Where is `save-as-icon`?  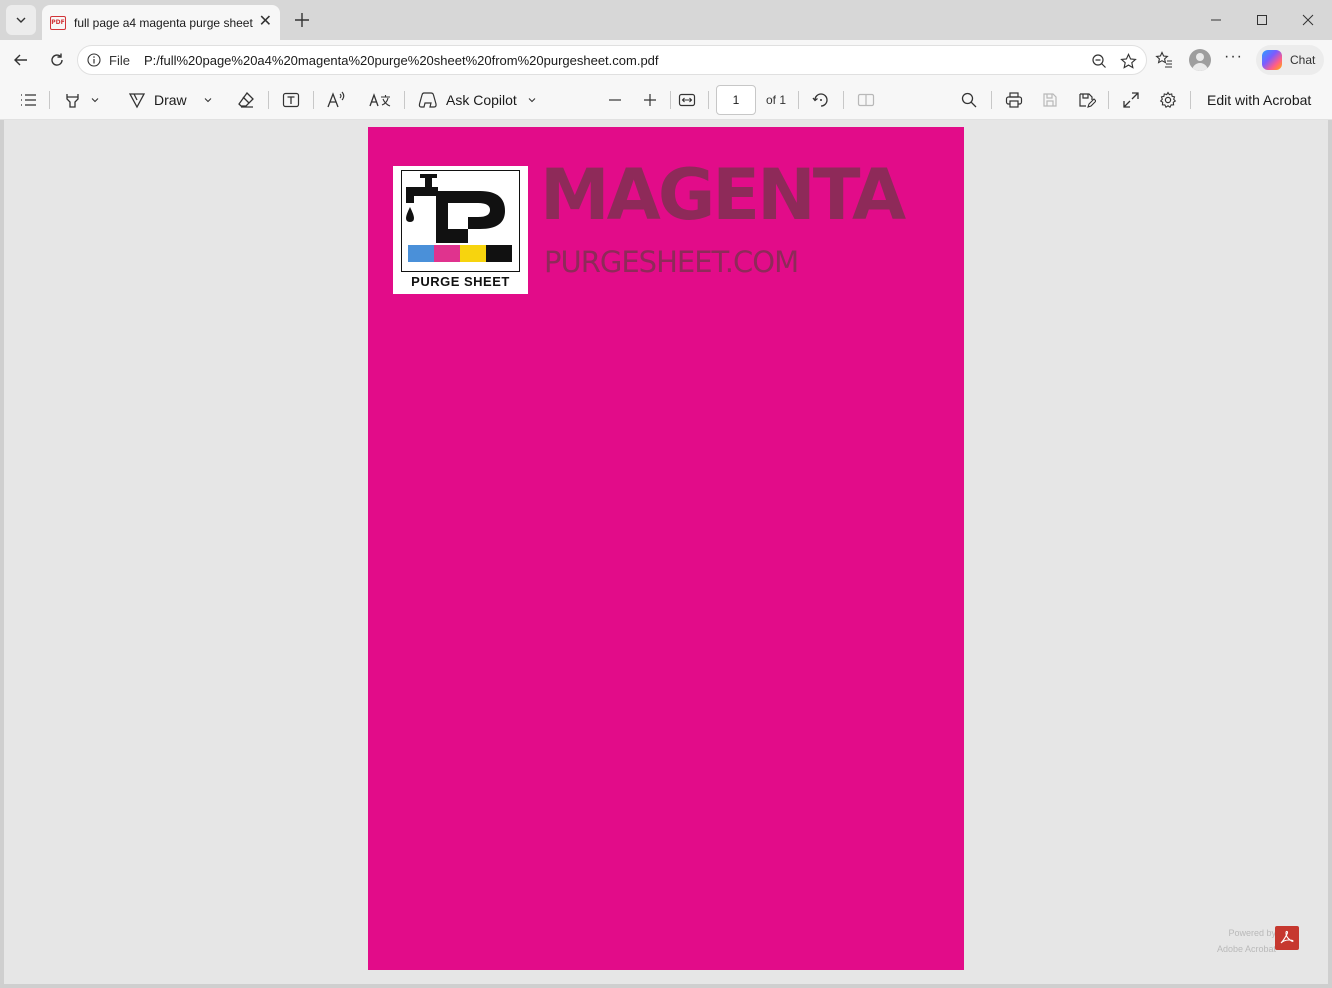 save-as-icon is located at coordinates (1087, 100).